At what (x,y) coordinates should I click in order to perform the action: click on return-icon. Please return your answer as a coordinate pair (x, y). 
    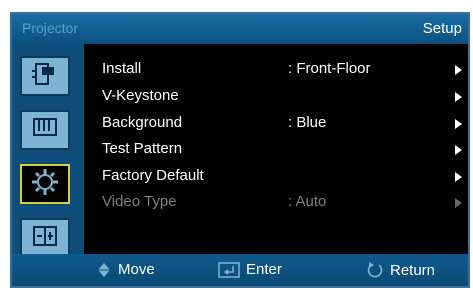
    Looking at the image, I should click on (375, 270).